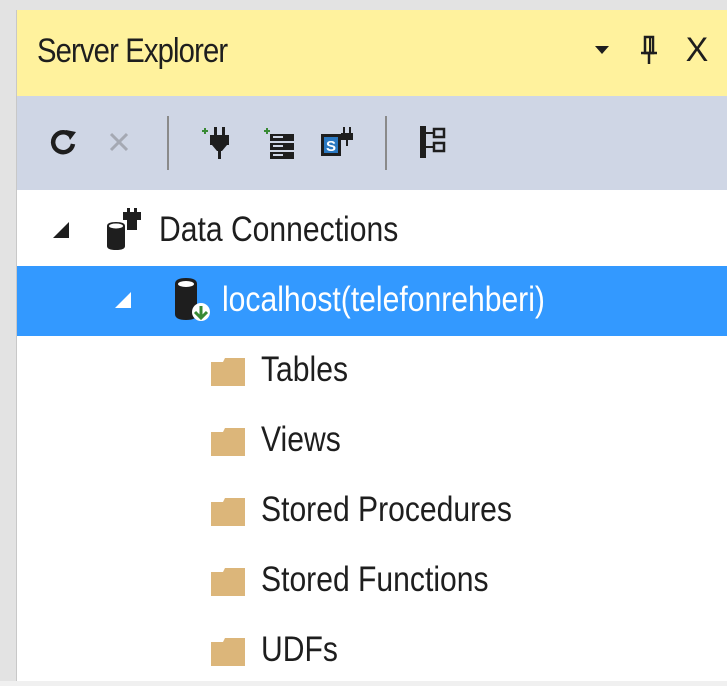 The height and width of the screenshot is (686, 727). I want to click on tree-node-label: Tables, so click(305, 369).